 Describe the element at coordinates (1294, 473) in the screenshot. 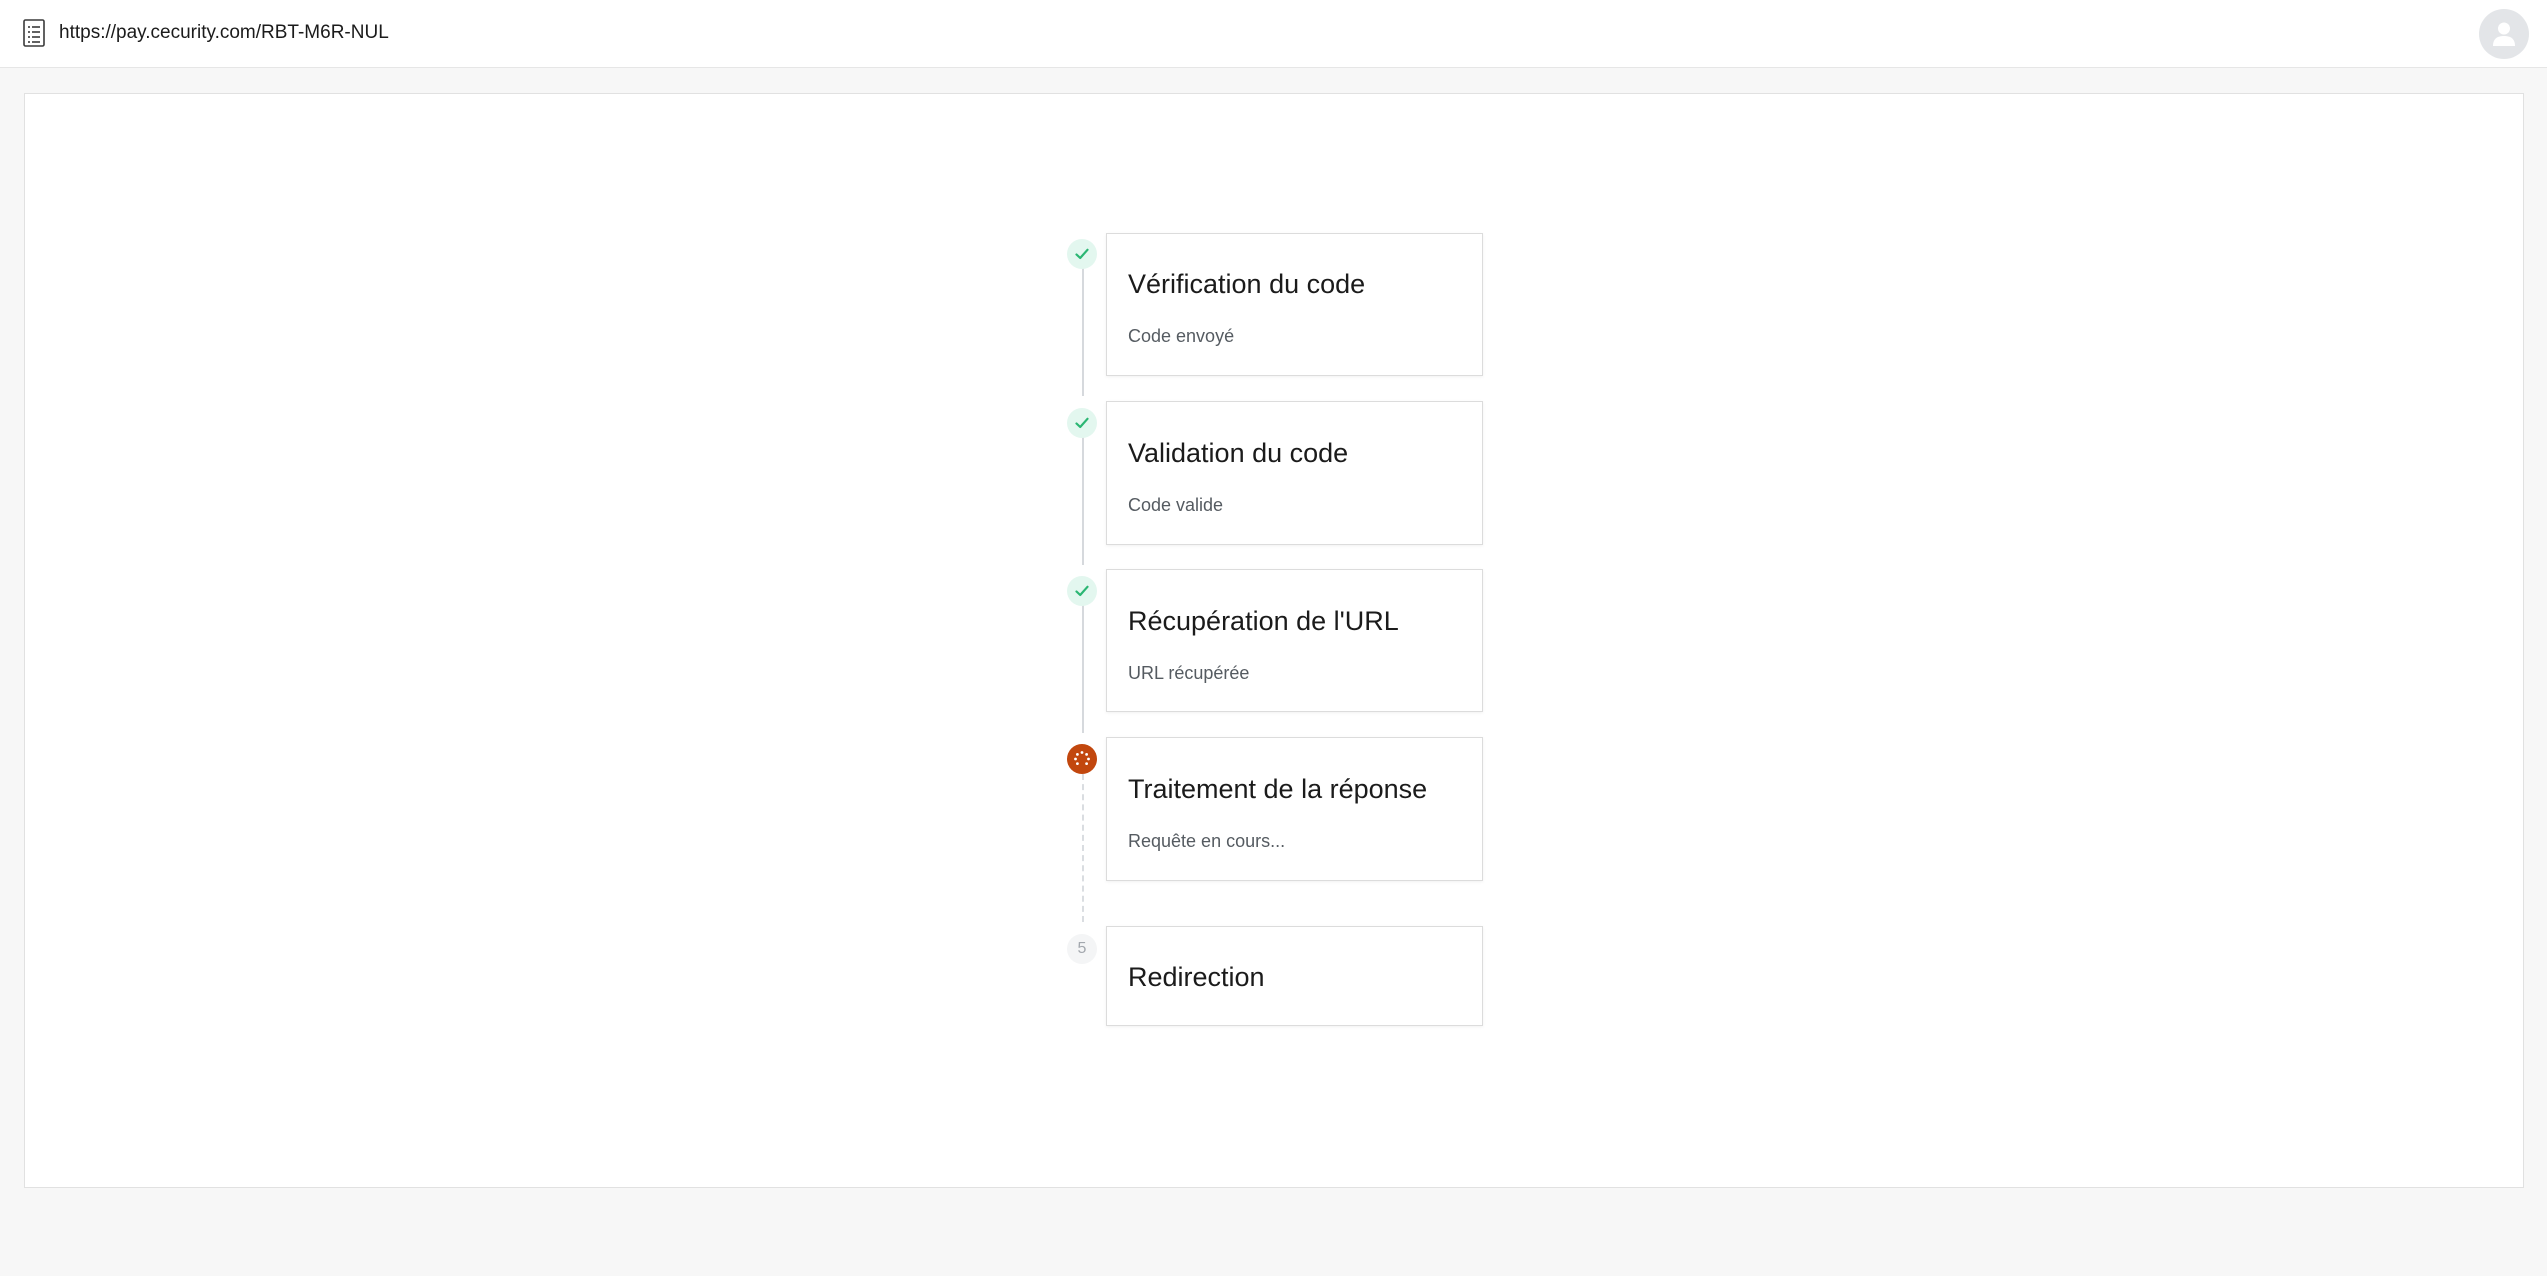

I see `step-card-2: Validation du code Code valide` at that location.